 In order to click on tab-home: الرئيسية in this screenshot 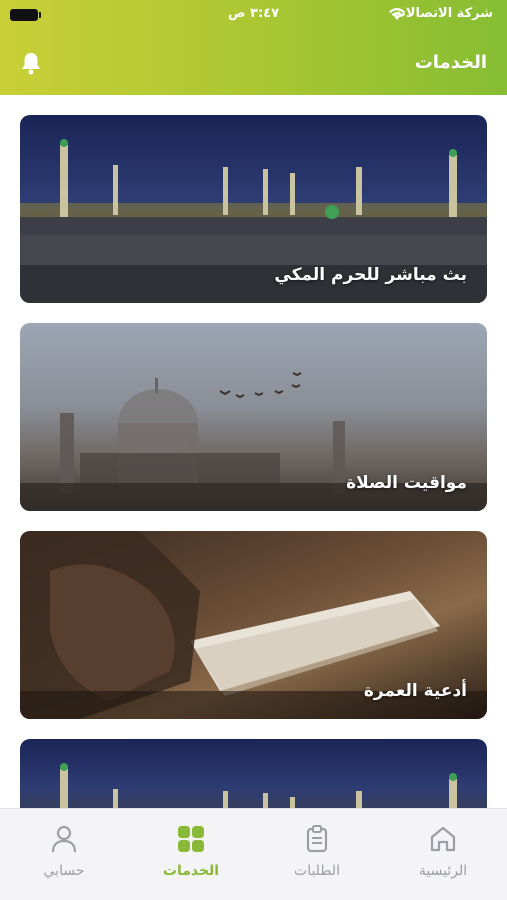, I will do `click(443, 856)`.